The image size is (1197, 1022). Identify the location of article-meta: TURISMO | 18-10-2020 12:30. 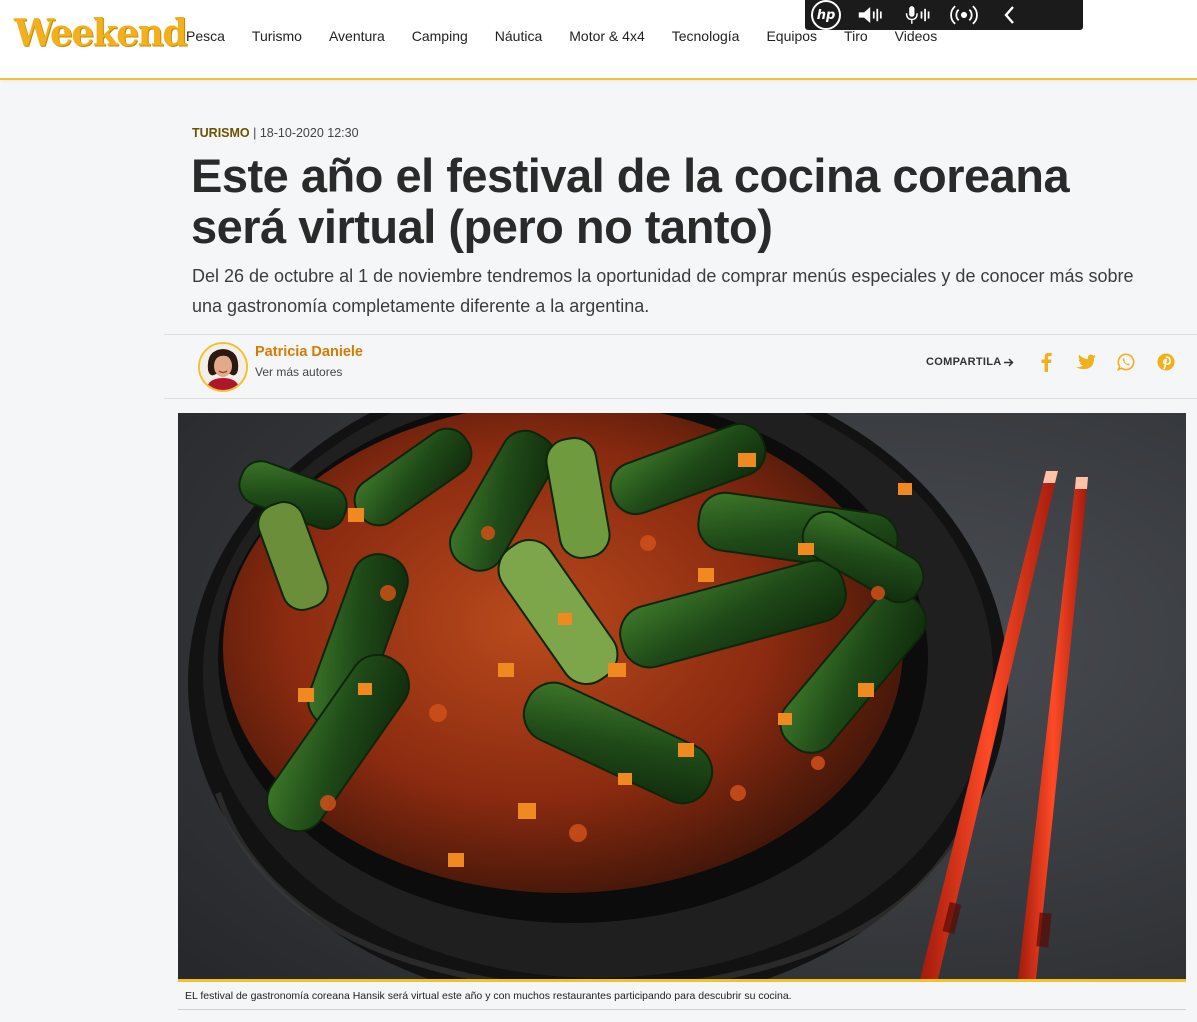
(275, 133).